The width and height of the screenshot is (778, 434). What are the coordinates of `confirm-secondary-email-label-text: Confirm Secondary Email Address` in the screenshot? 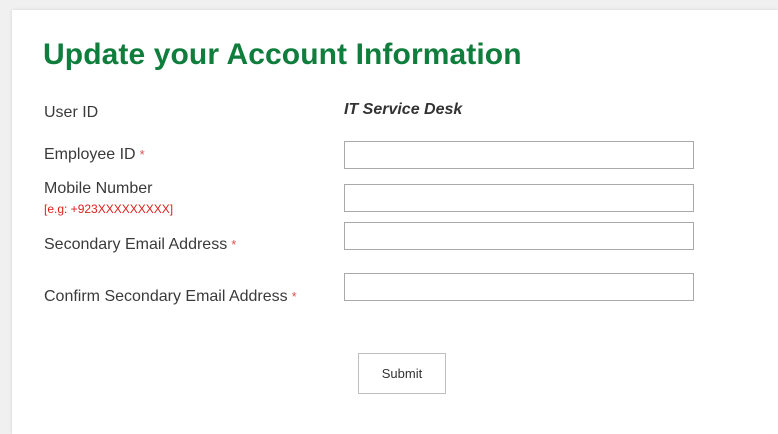 It's located at (166, 296).